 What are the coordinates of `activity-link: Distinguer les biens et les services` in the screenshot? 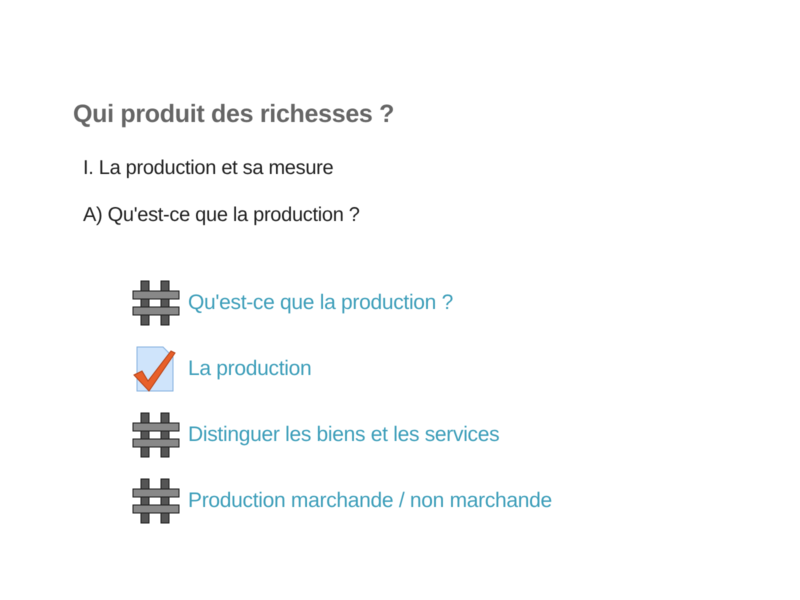 It's located at (344, 435).